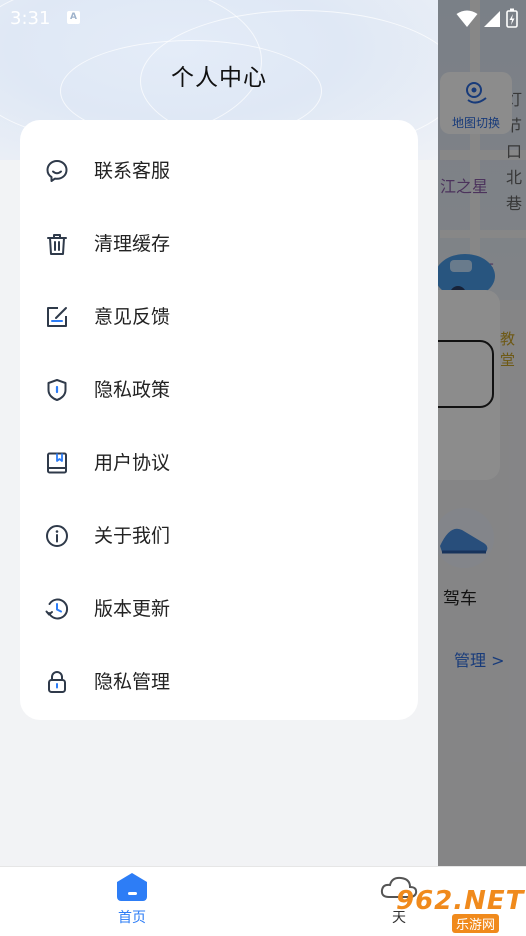 This screenshot has width=526, height=936. I want to click on book-icon, so click(57, 463).